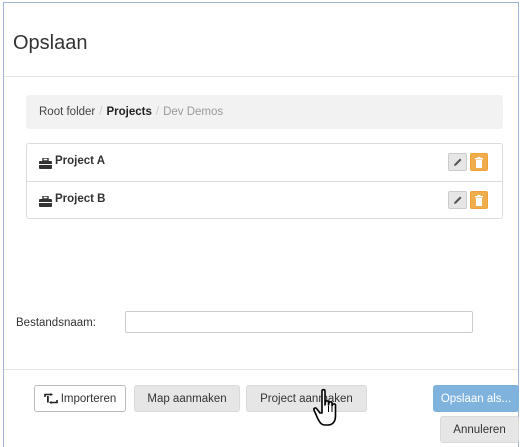 Image resolution: width=522 pixels, height=447 pixels. Describe the element at coordinates (187, 398) in the screenshot. I see `new-folder-button: Map aanmaken` at that location.